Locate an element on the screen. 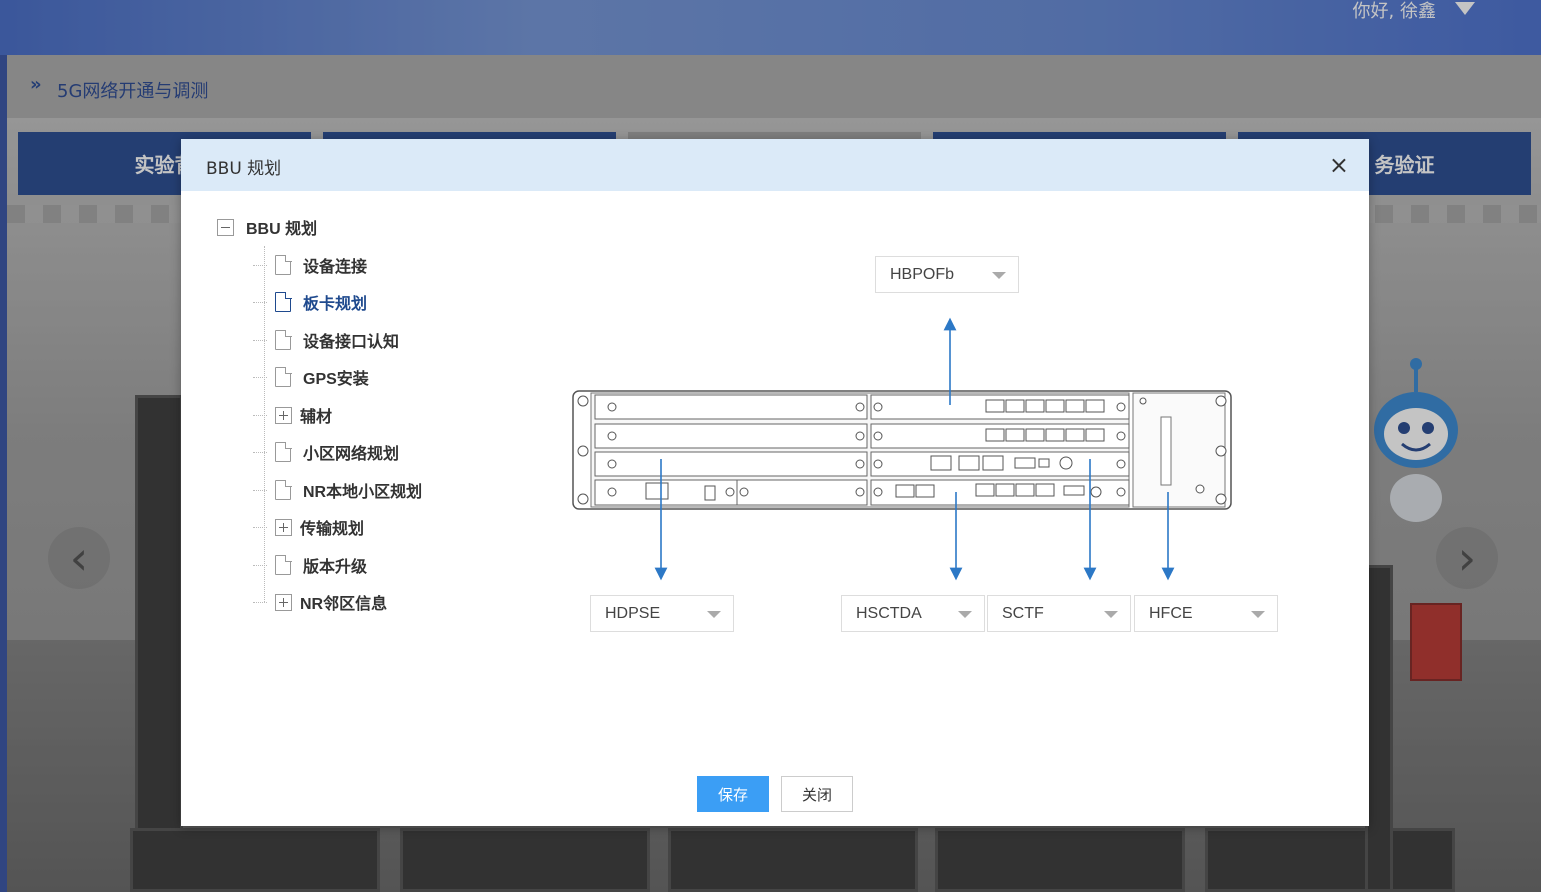 The image size is (1541, 892). tree-item-version-upgrade: 版本升级 is located at coordinates (310, 565).